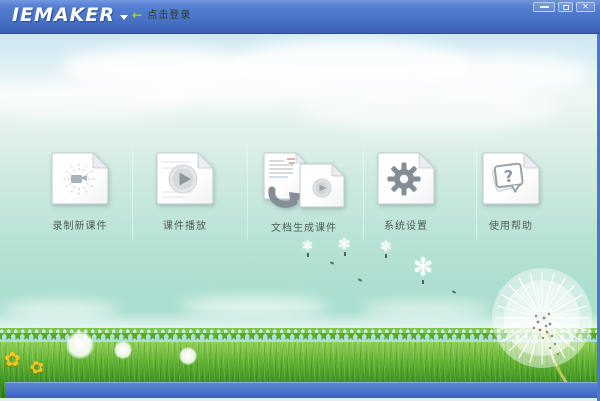 The width and height of the screenshot is (600, 401). Describe the element at coordinates (511, 178) in the screenshot. I see `usage-help-icon: ?` at that location.